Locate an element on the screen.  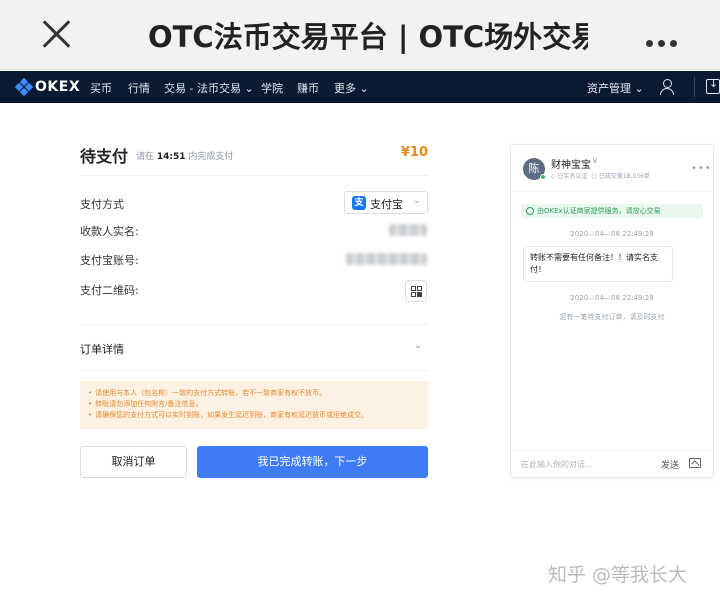
alipay-icon: 支 is located at coordinates (359, 203).